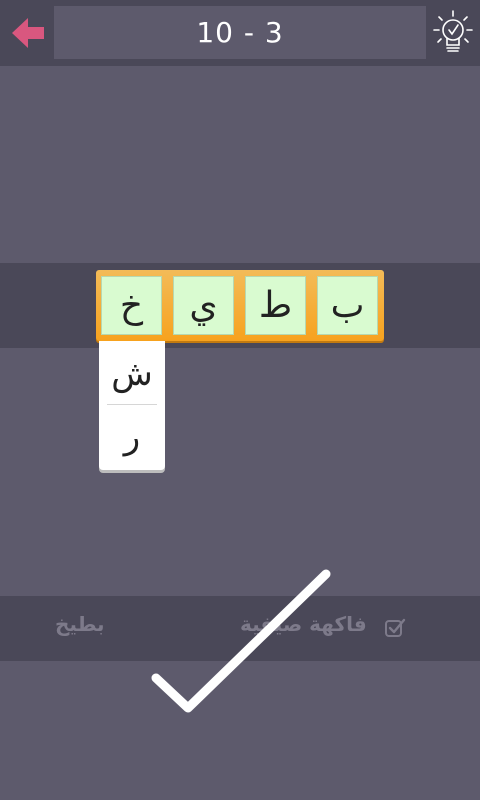 Image resolution: width=480 pixels, height=800 pixels. Describe the element at coordinates (132, 437) in the screenshot. I see `dropdown-option: ر` at that location.